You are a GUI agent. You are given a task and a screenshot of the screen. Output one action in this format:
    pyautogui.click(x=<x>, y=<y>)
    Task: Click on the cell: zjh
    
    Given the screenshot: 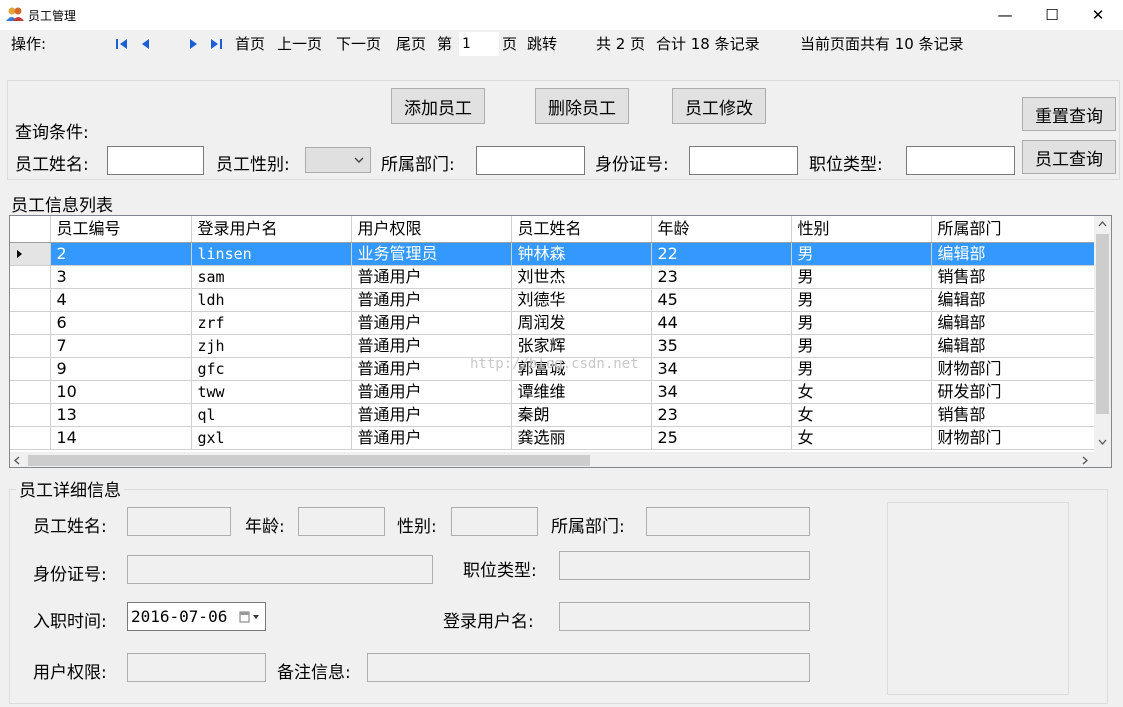 What is the action you would take?
    pyautogui.click(x=271, y=346)
    